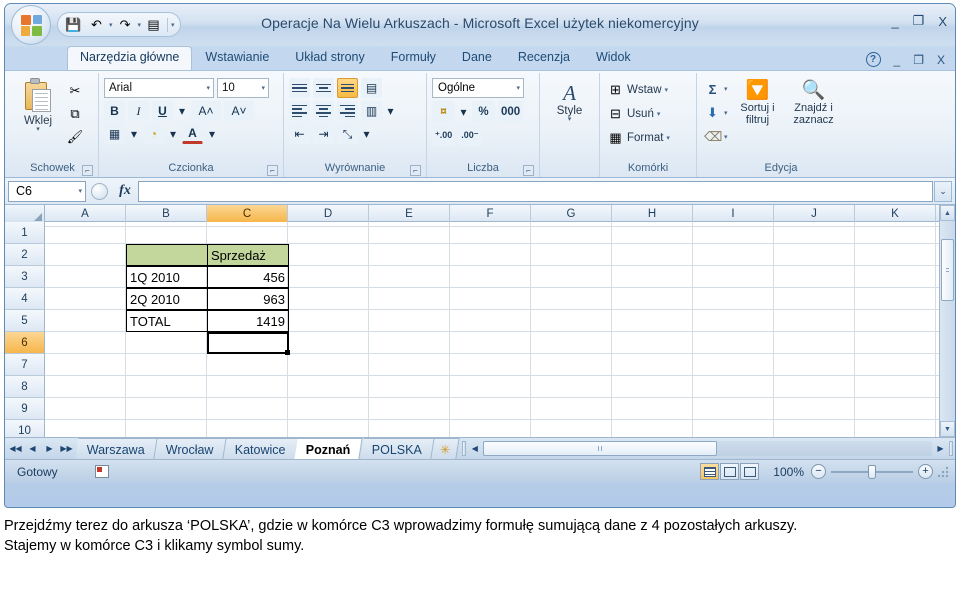 This screenshot has height=592, width=960. Describe the element at coordinates (570, 119) in the screenshot. I see `styles-dropdown-icon: ▾` at that location.